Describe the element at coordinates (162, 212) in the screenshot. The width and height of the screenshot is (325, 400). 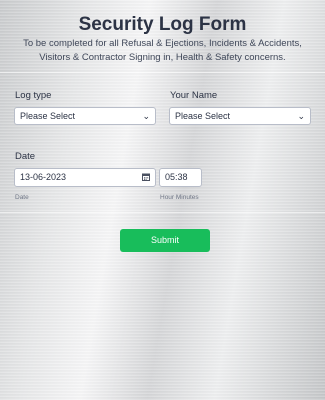
I see `footer-divider` at that location.